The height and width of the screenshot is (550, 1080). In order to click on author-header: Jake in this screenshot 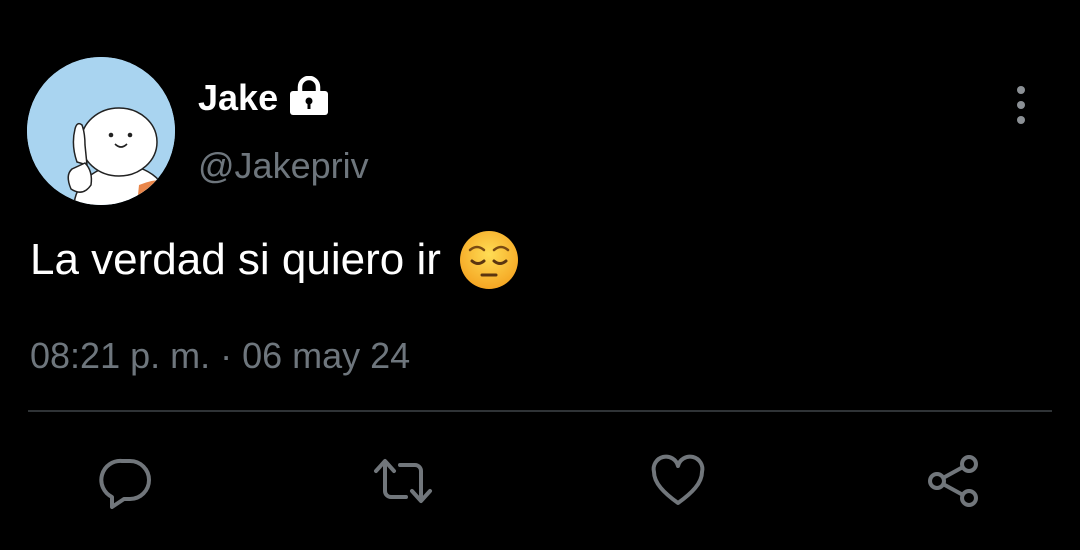, I will do `click(264, 97)`.